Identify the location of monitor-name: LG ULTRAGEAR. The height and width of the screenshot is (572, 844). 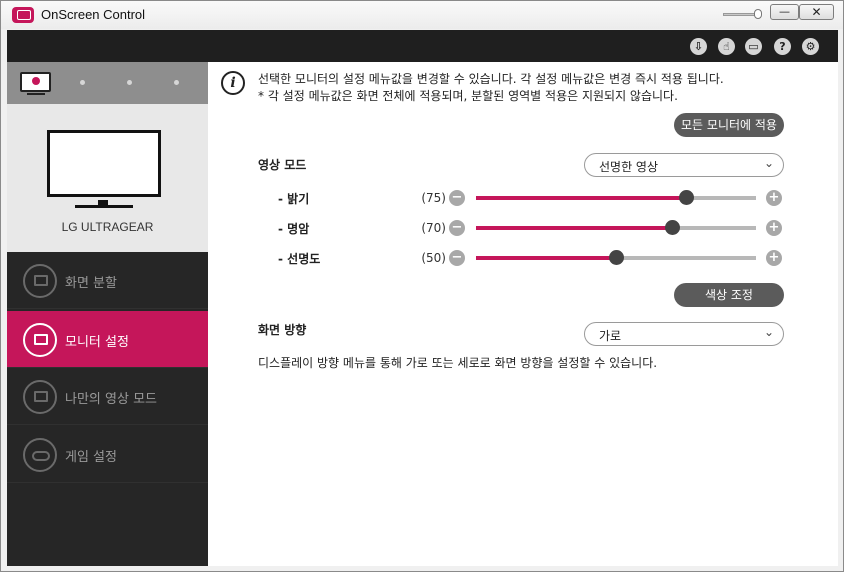
(107, 227).